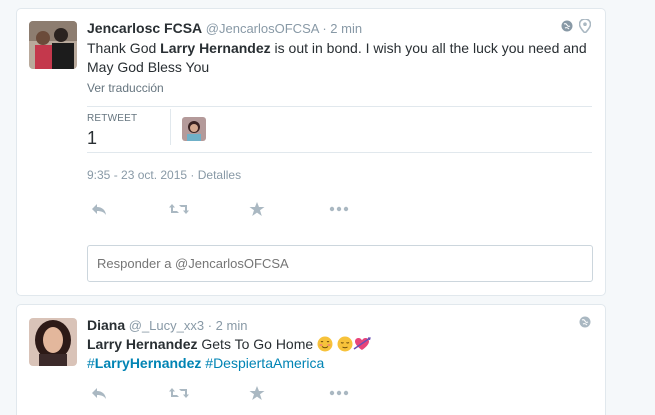  I want to click on hashtag-link: #LarryHernandez, so click(144, 363).